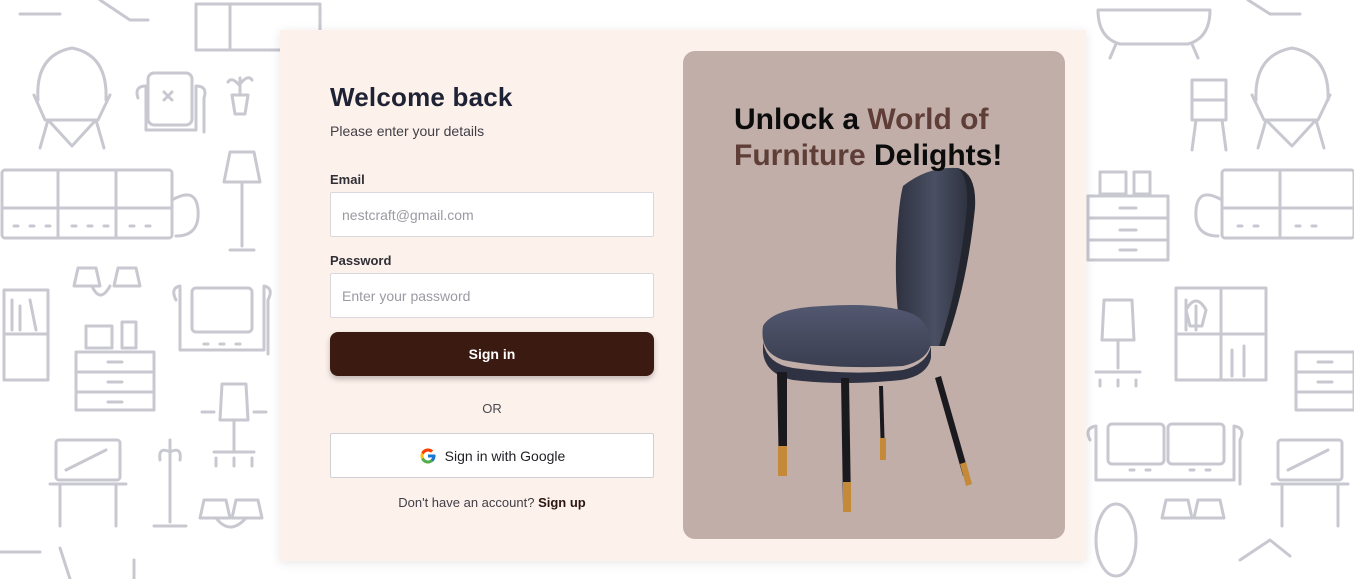 Image resolution: width=1354 pixels, height=579 pixels. Describe the element at coordinates (1324, 381) in the screenshot. I see `cabinet-right-icon` at that location.